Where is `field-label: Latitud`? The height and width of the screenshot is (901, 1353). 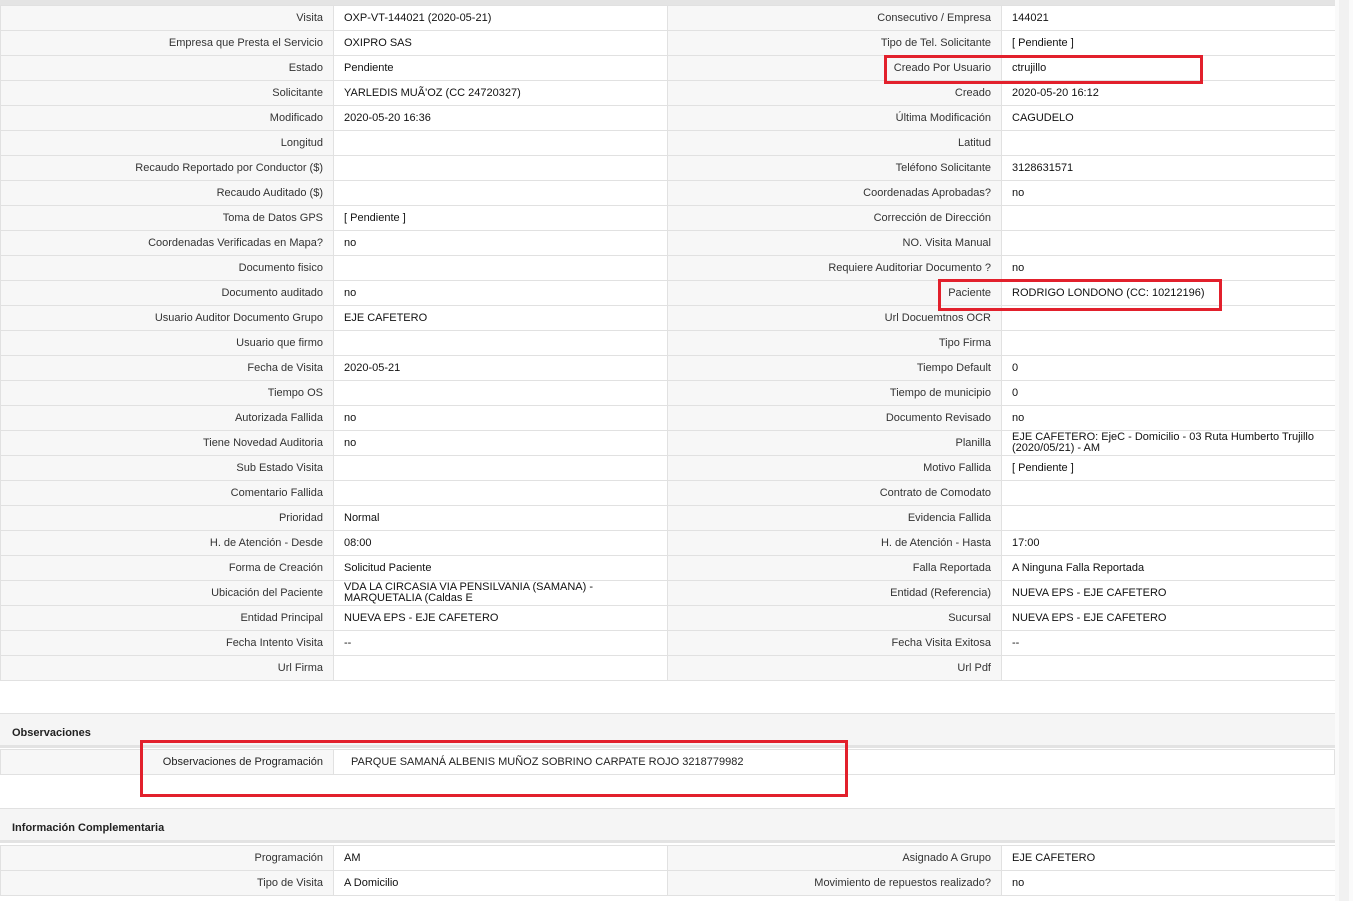 field-label: Latitud is located at coordinates (834, 143).